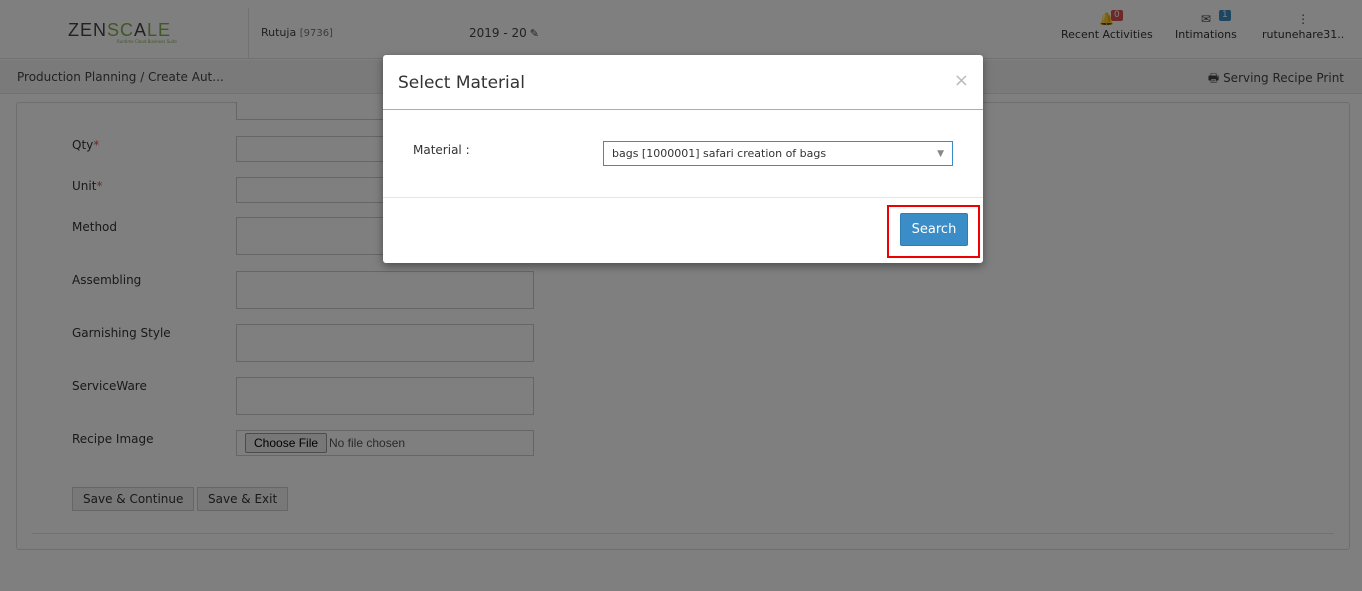 This screenshot has height=591, width=1362. What do you see at coordinates (961, 80) in the screenshot?
I see `close-icon: ×` at bounding box center [961, 80].